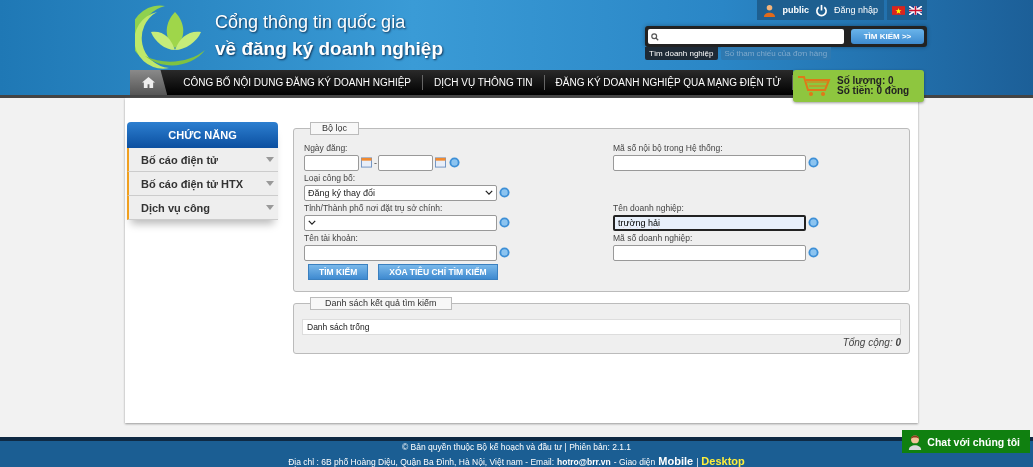 The width and height of the screenshot is (1033, 467). I want to click on interface-label: - Giao diện, so click(634, 461).